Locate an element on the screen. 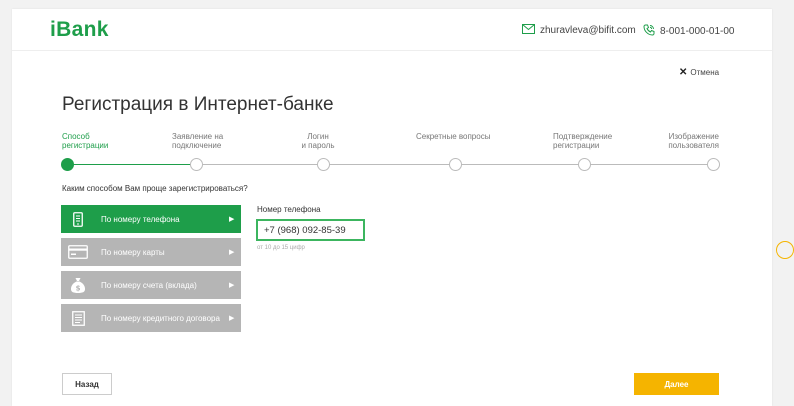  header-email: zhuravleva@bifit.com is located at coordinates (579, 30).